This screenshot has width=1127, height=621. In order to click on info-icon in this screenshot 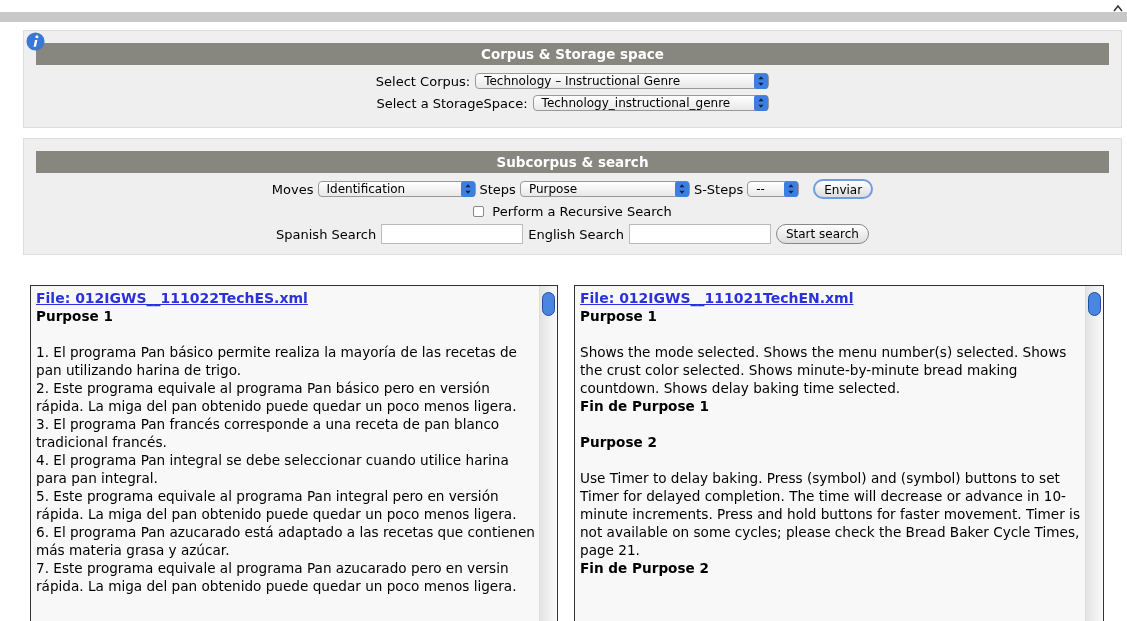, I will do `click(35, 41)`.